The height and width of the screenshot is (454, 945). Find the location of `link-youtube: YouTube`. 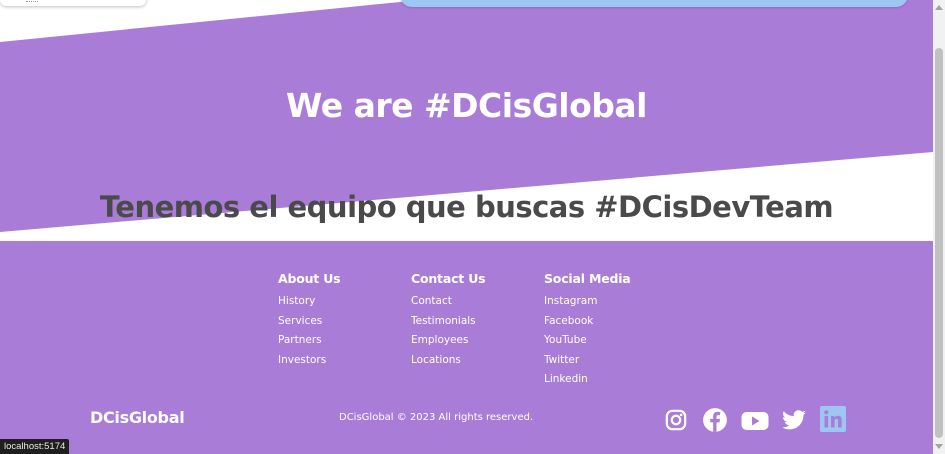

link-youtube: YouTube is located at coordinates (565, 340).